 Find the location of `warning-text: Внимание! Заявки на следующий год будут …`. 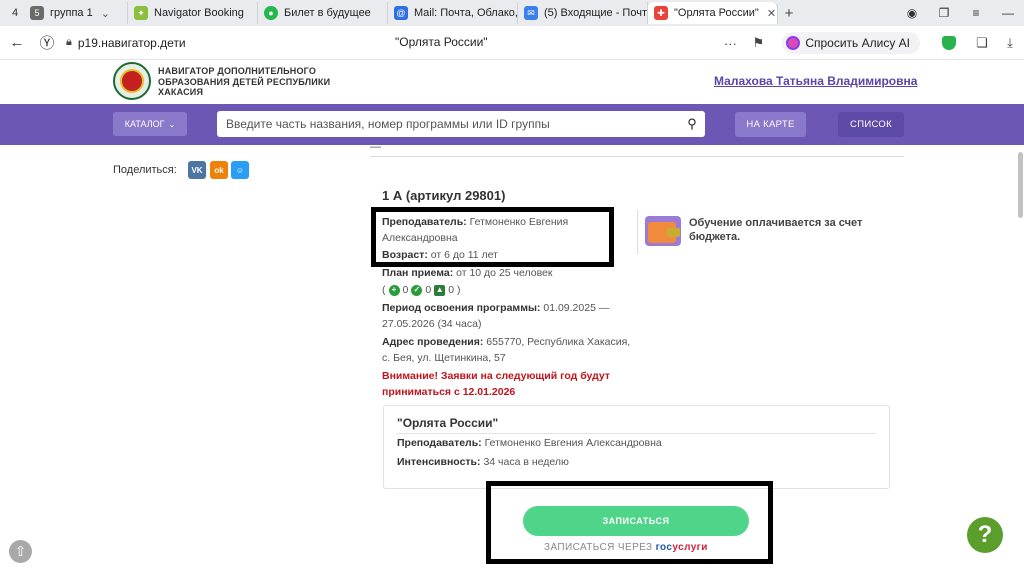

warning-text: Внимание! Заявки на следующий год будут … is located at coordinates (496, 384).